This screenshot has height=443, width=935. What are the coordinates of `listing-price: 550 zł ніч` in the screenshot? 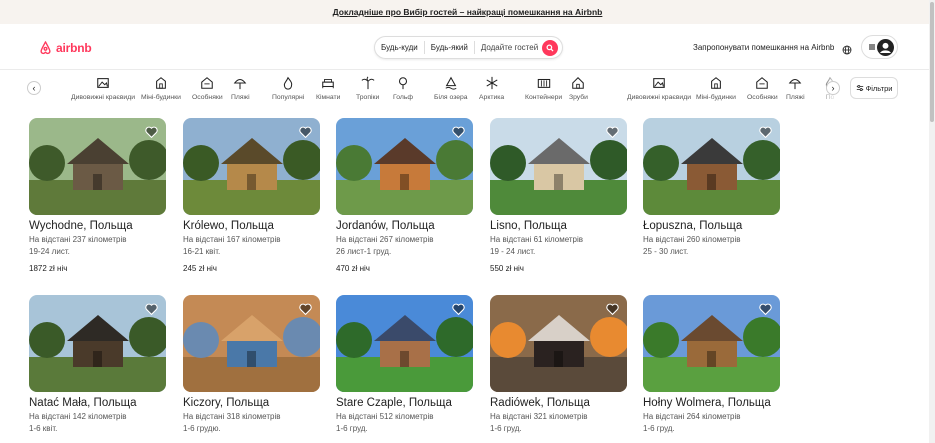 It's located at (507, 268).